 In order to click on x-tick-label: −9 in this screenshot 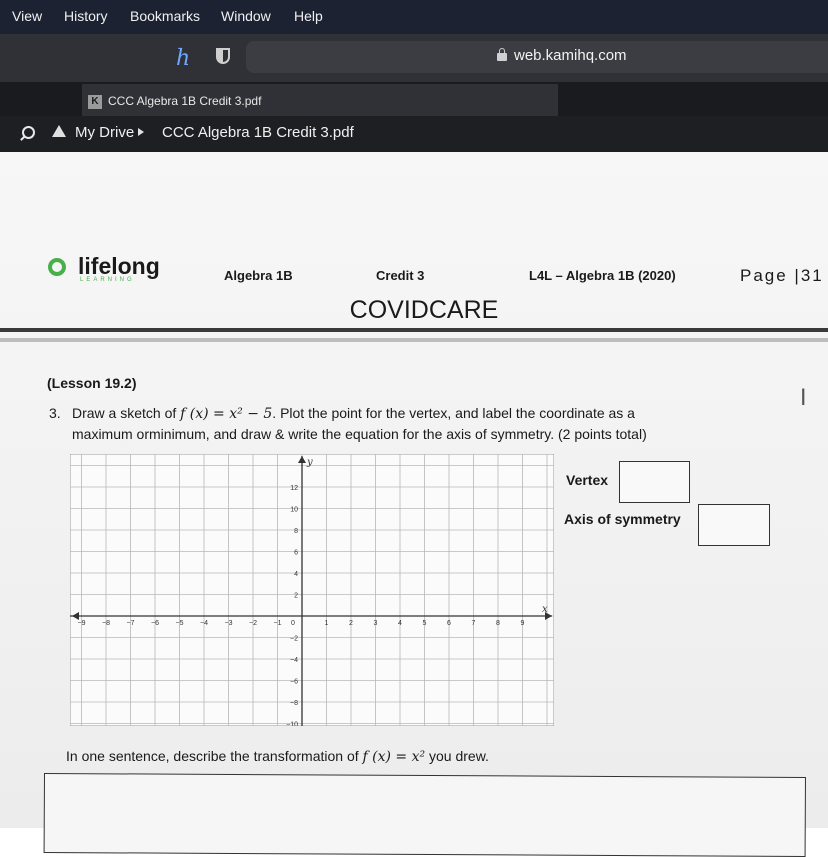, I will do `click(82, 623)`.